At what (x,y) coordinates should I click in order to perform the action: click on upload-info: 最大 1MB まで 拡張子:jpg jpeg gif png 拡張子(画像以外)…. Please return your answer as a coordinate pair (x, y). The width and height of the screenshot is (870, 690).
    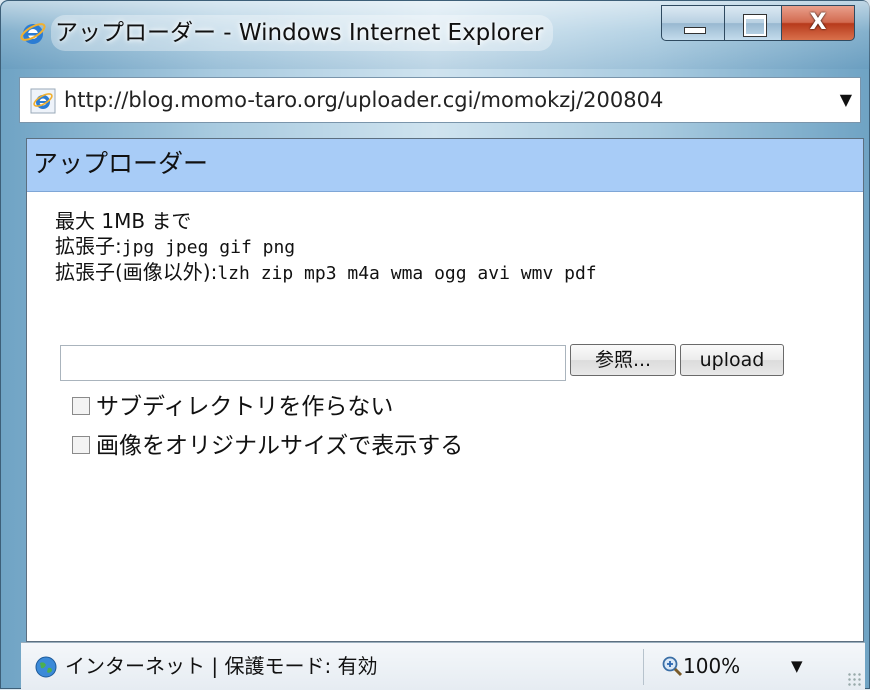
    Looking at the image, I should click on (326, 247).